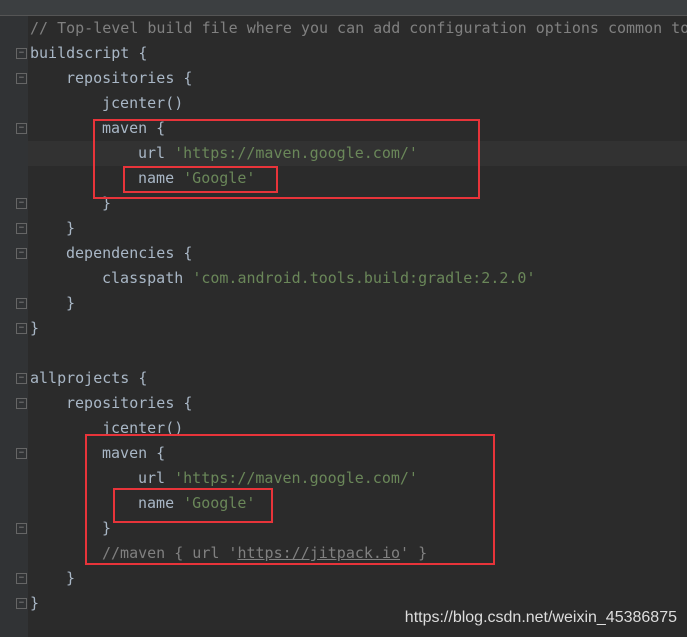 Image resolution: width=687 pixels, height=637 pixels. I want to click on code-token: dependencies {, so click(129, 253).